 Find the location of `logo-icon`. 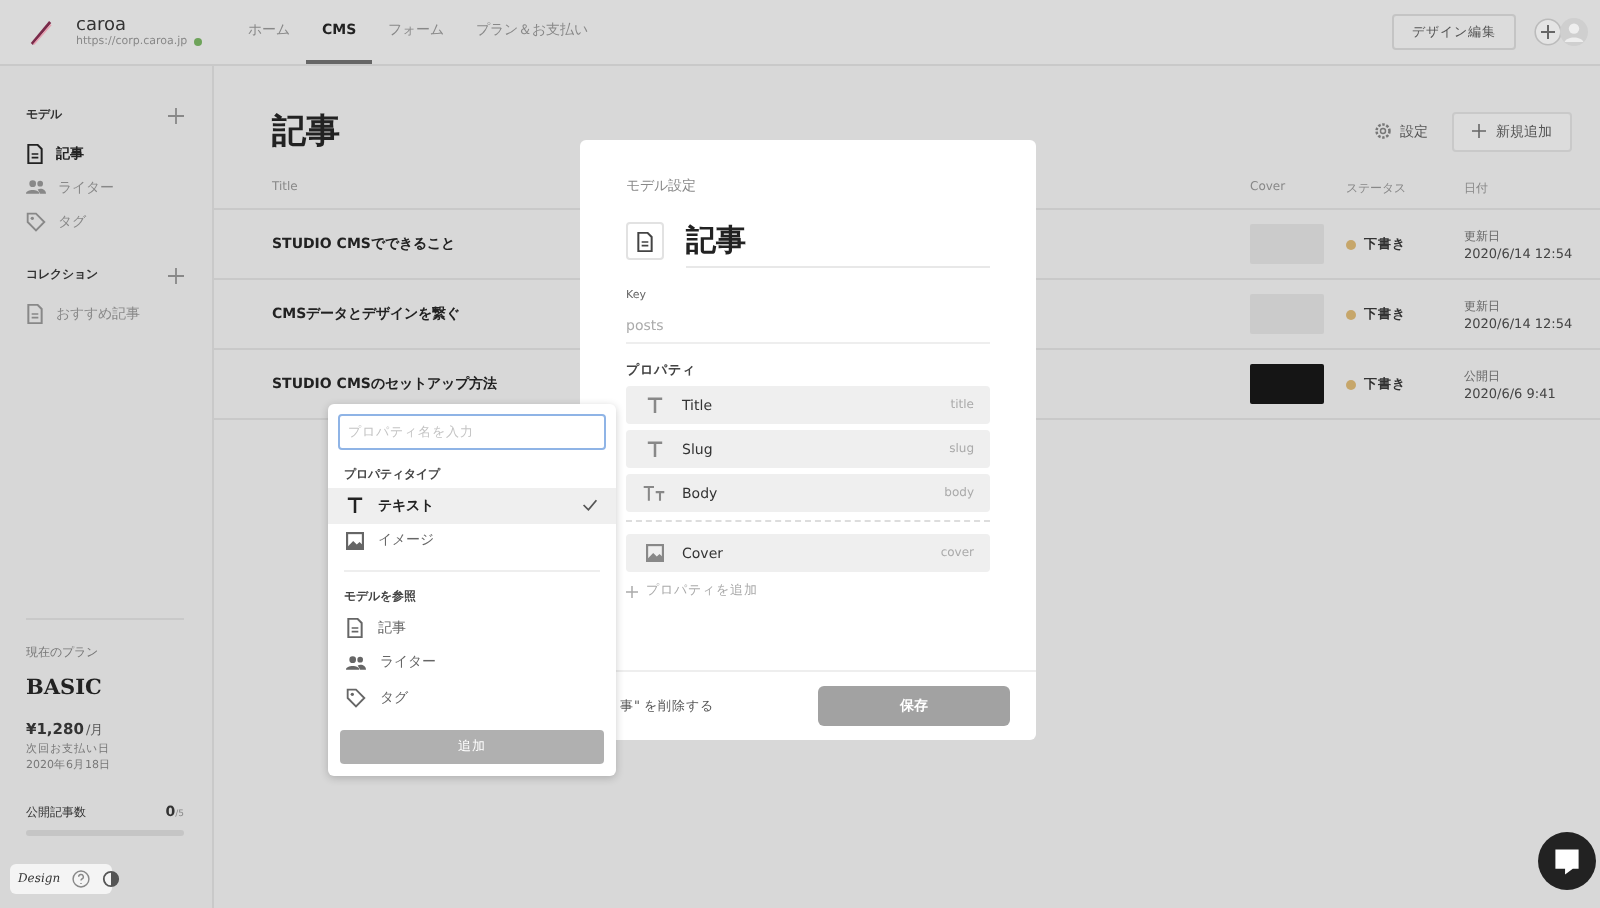

logo-icon is located at coordinates (41, 32).